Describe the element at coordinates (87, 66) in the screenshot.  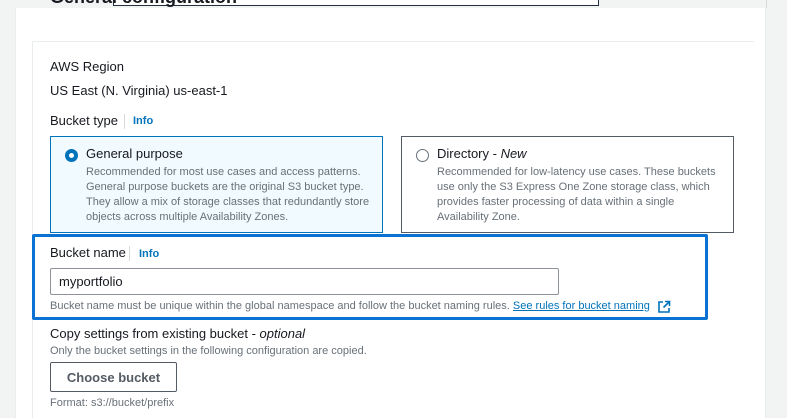
I see `region-label: AWS Region` at that location.